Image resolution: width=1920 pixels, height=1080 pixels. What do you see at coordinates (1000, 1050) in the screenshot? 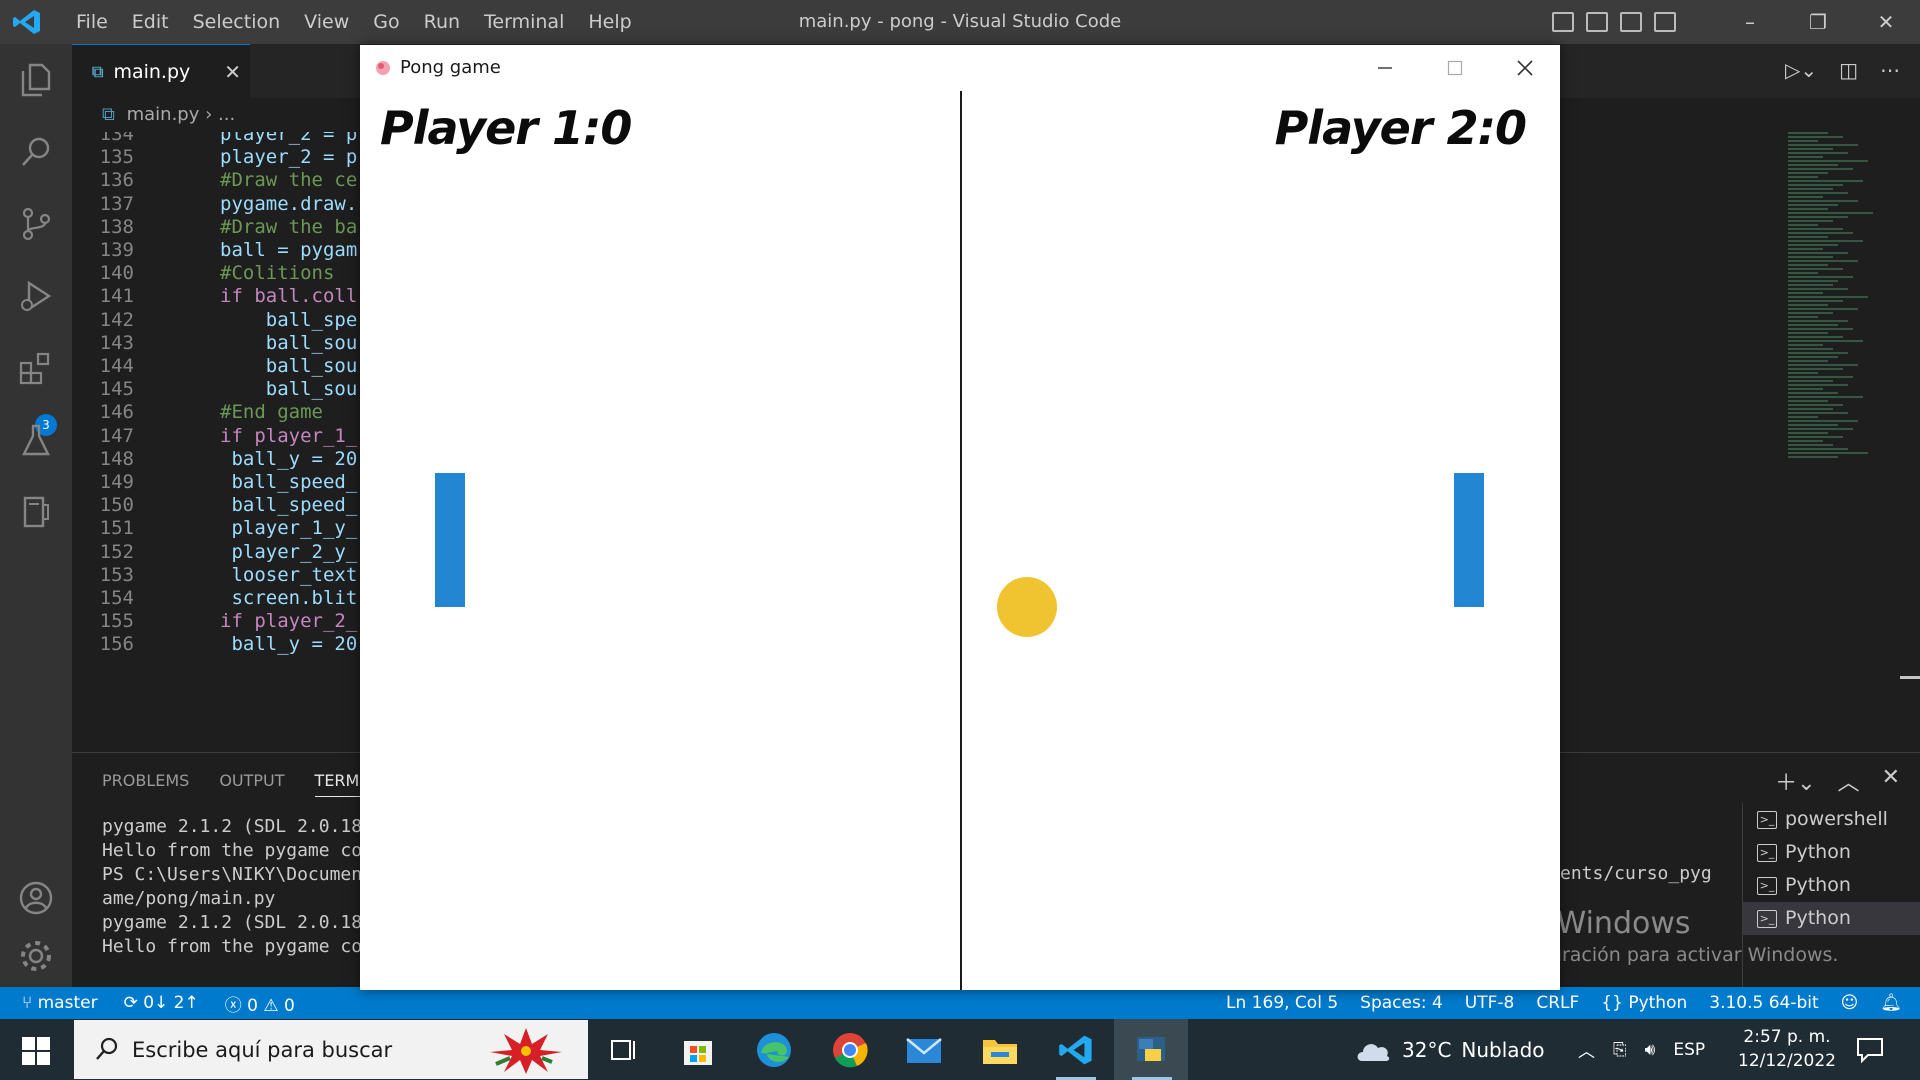
I see `file-explorer-icon` at bounding box center [1000, 1050].